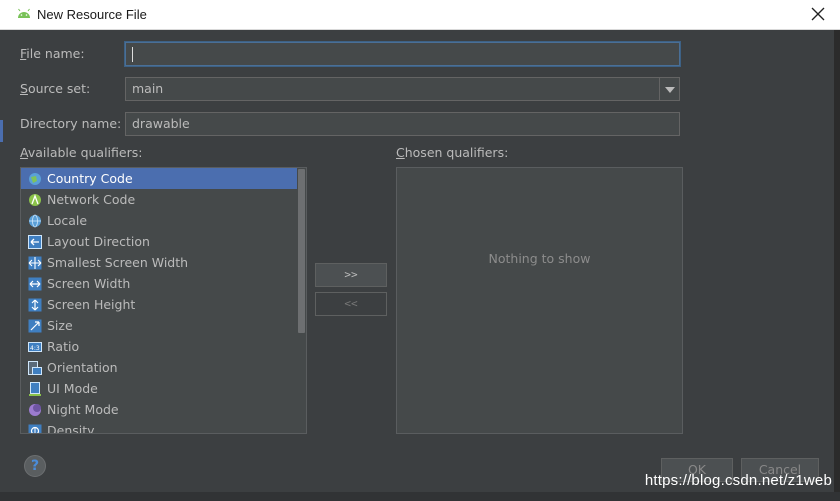 The width and height of the screenshot is (840, 501). I want to click on qualifier-night-mode: Night Mode, so click(163, 409).